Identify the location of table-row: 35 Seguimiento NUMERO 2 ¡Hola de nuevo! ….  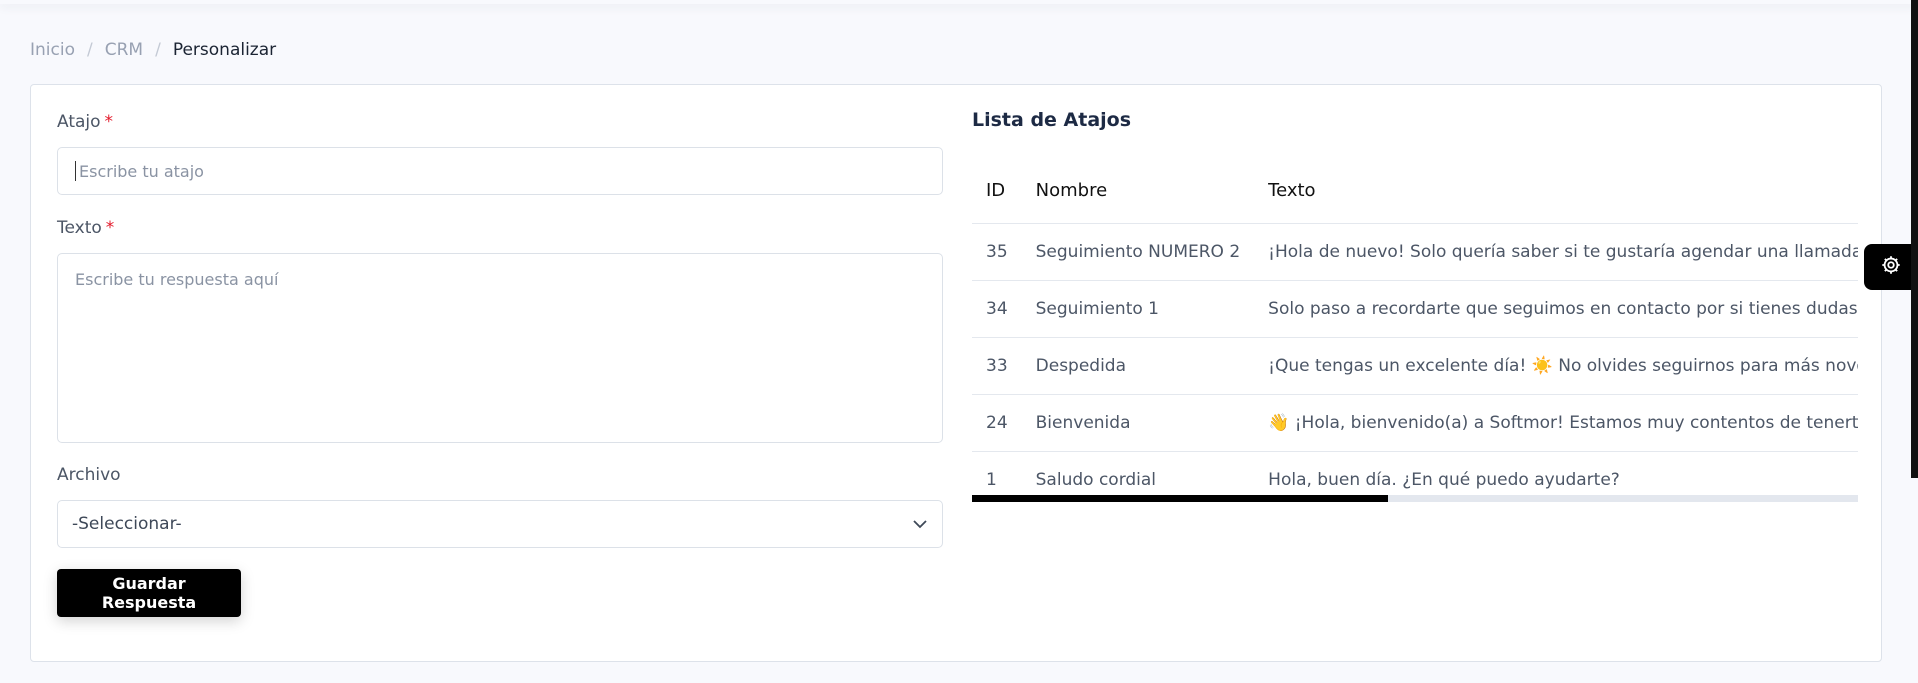
(1415, 252).